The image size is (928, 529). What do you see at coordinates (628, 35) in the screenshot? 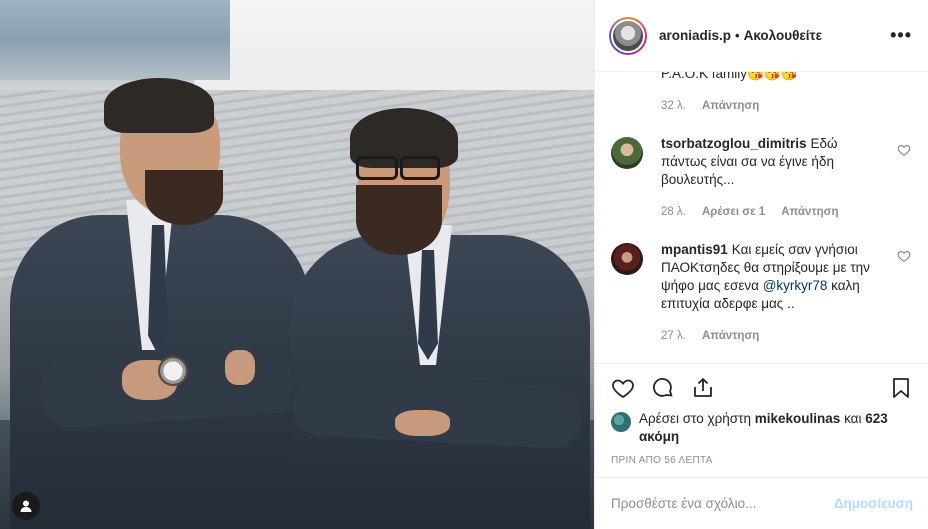
I see `profile-avatar` at bounding box center [628, 35].